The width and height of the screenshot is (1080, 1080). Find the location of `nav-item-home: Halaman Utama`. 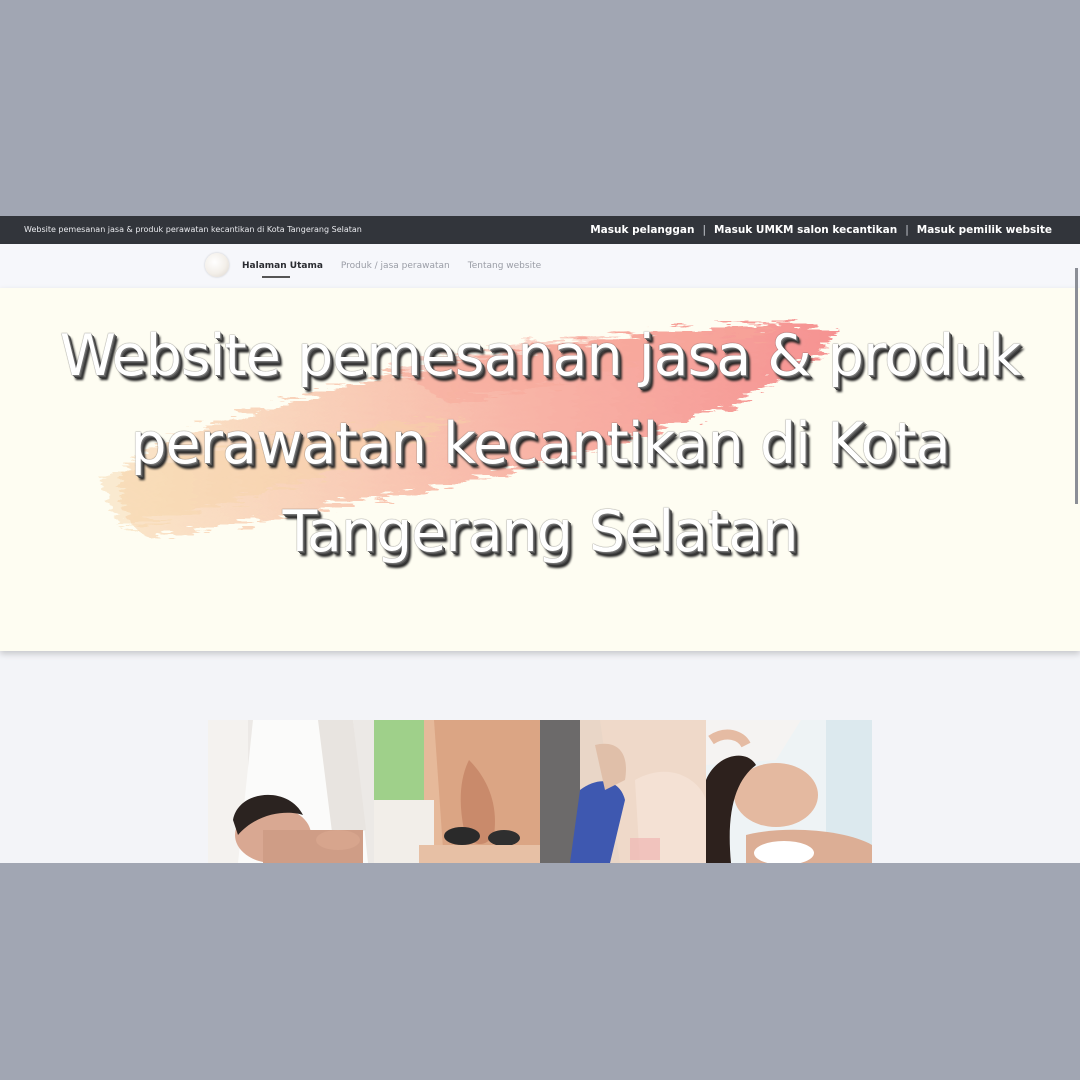

nav-item-home: Halaman Utama is located at coordinates (282, 269).